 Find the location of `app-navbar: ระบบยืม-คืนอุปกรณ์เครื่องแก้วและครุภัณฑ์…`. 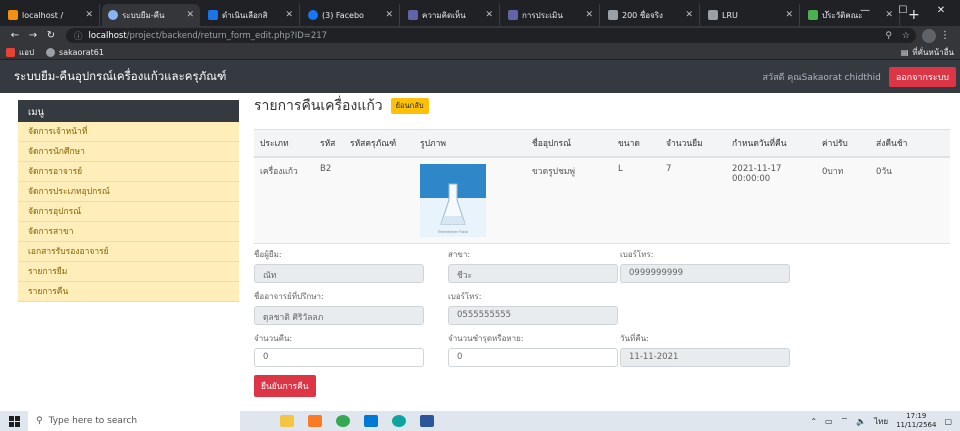

app-navbar: ระบบยืม-คืนอุปกรณ์เครื่องแก้วและครุภัณฑ์… is located at coordinates (480, 76).